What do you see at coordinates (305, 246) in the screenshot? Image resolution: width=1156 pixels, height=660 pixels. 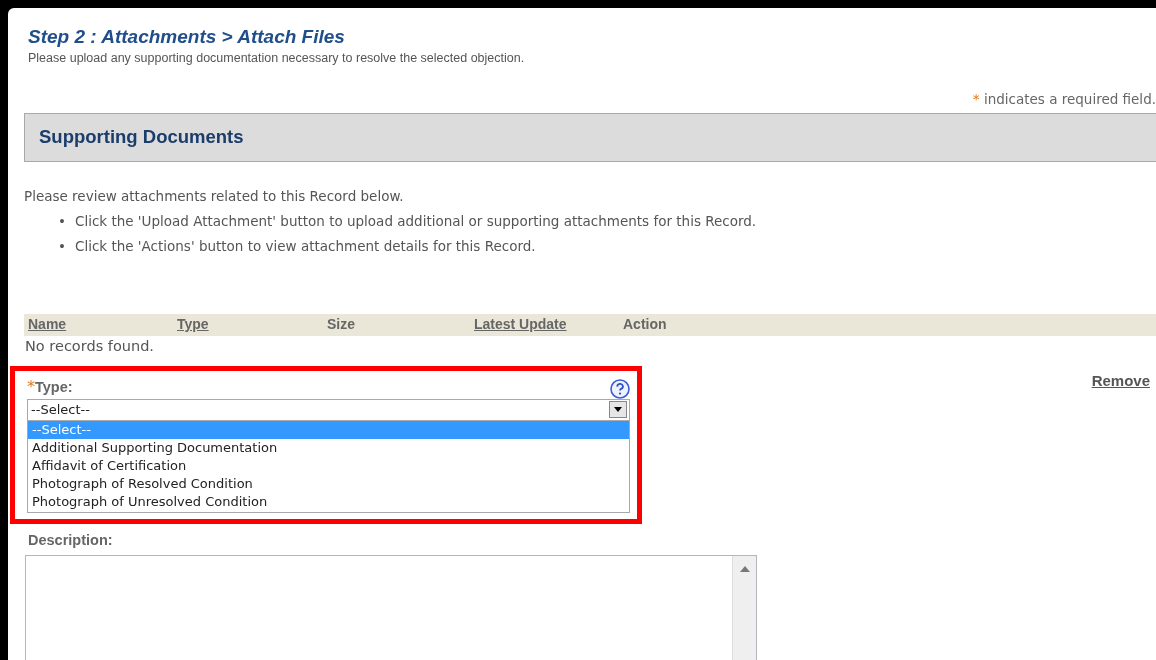 I see `instruction-item: Click the 'Actions' button to view attachment details for this Record.` at bounding box center [305, 246].